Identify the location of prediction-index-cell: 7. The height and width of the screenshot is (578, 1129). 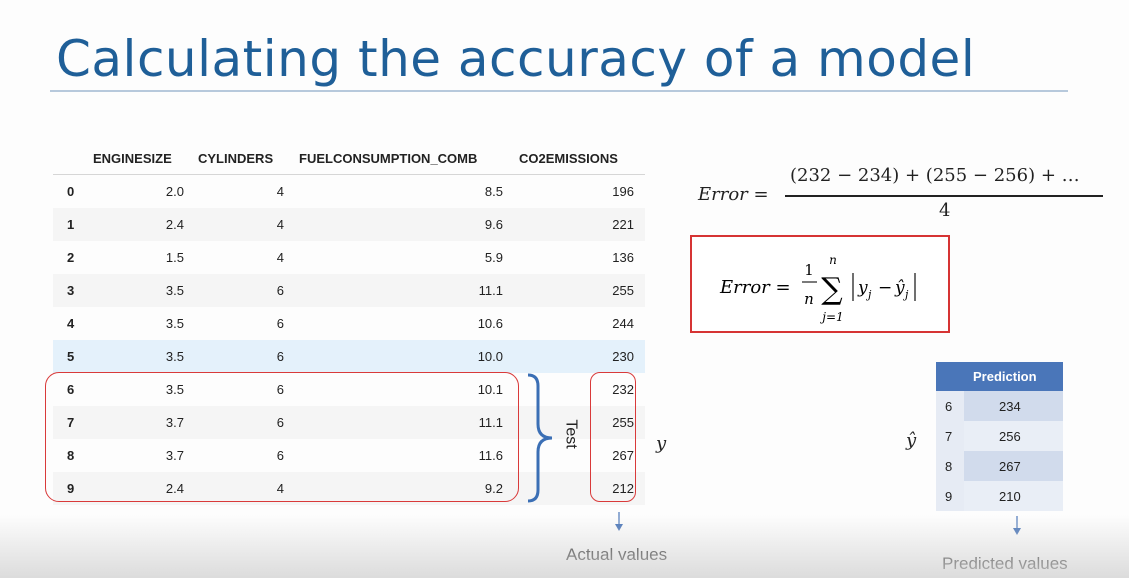
(950, 436).